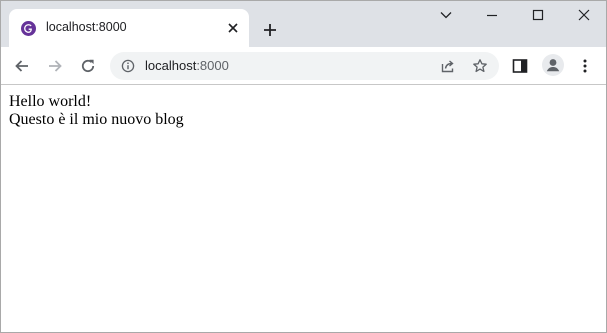  I want to click on new-tab-plus-icon, so click(270, 30).